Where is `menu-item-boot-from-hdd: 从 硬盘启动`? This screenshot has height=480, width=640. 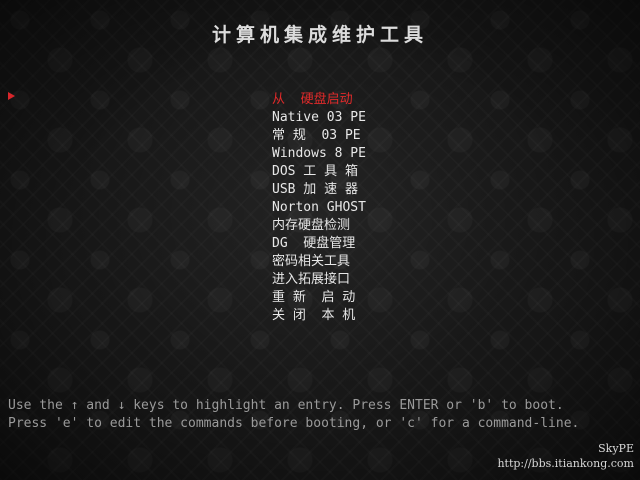 menu-item-boot-from-hdd: 从 硬盘启动 is located at coordinates (319, 100).